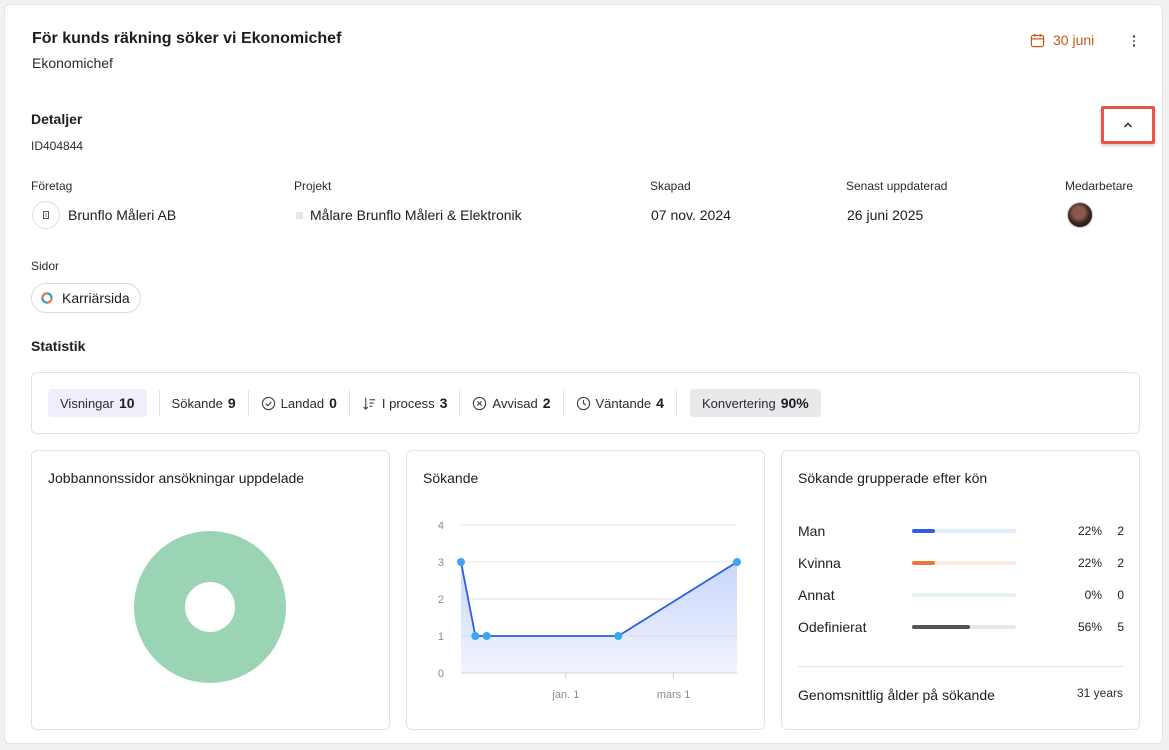  I want to click on gender-row: Annat 0% 0, so click(961, 595).